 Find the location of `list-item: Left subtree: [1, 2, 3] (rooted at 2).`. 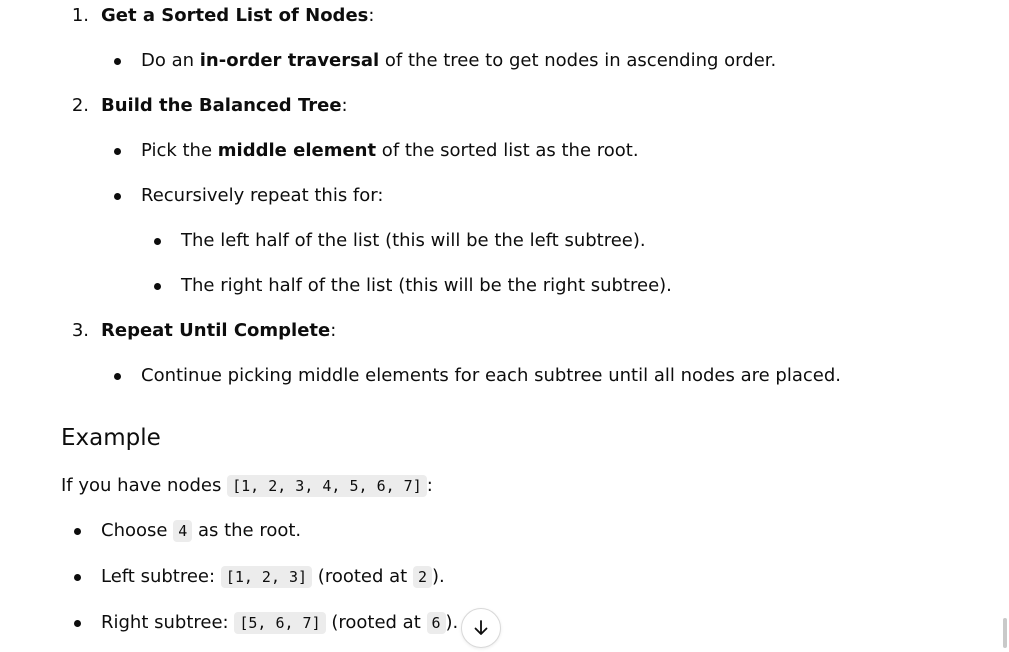

list-item: Left subtree: [1, 2, 3] (rooted at 2). is located at coordinates (273, 577).